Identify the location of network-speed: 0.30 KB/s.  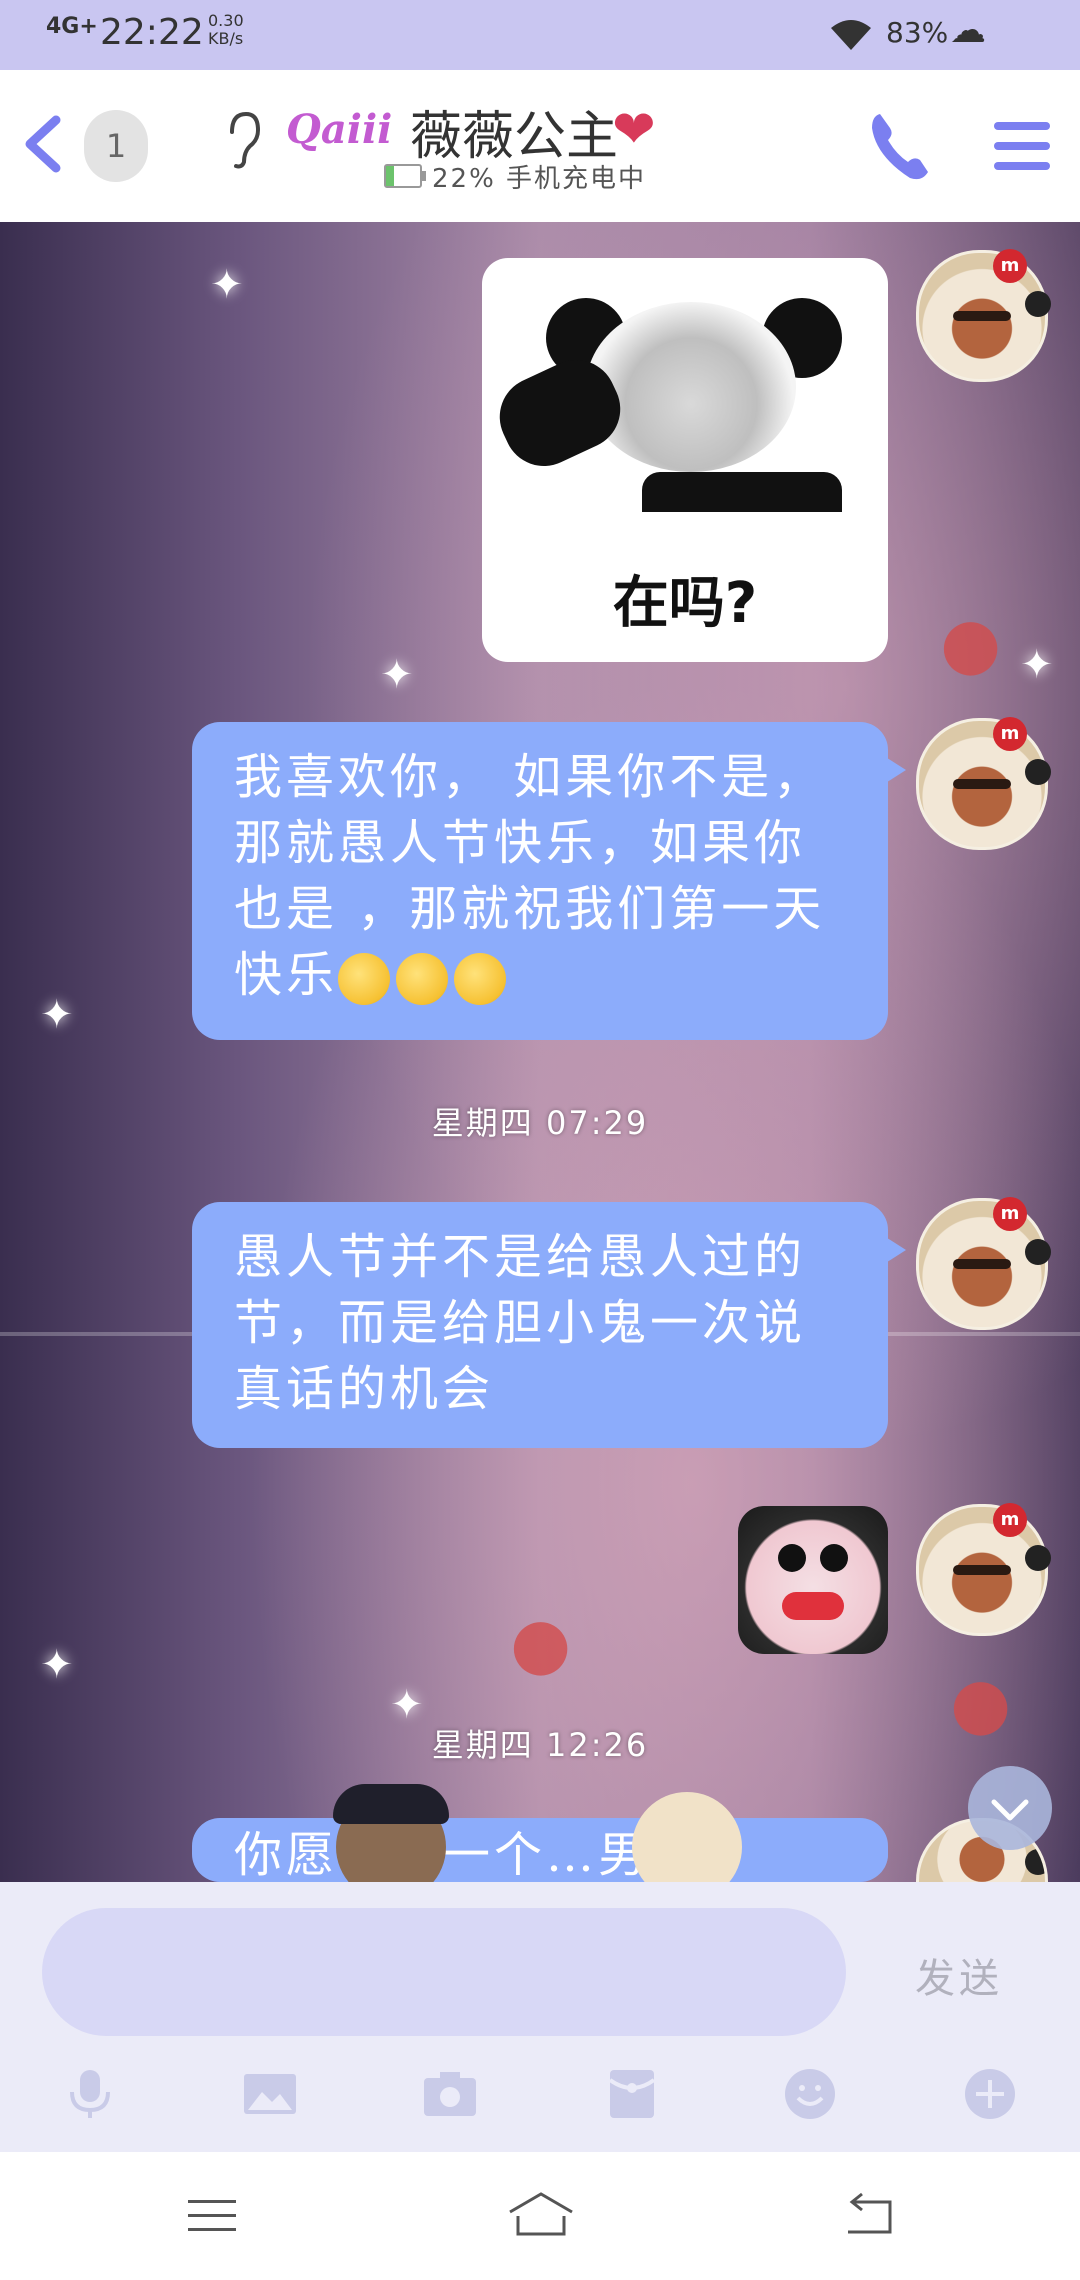
(226, 29).